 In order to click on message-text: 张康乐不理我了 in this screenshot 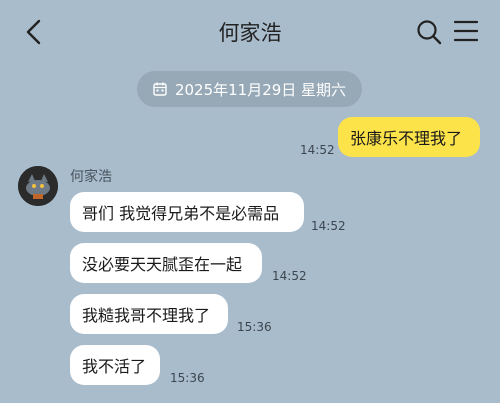, I will do `click(406, 138)`.